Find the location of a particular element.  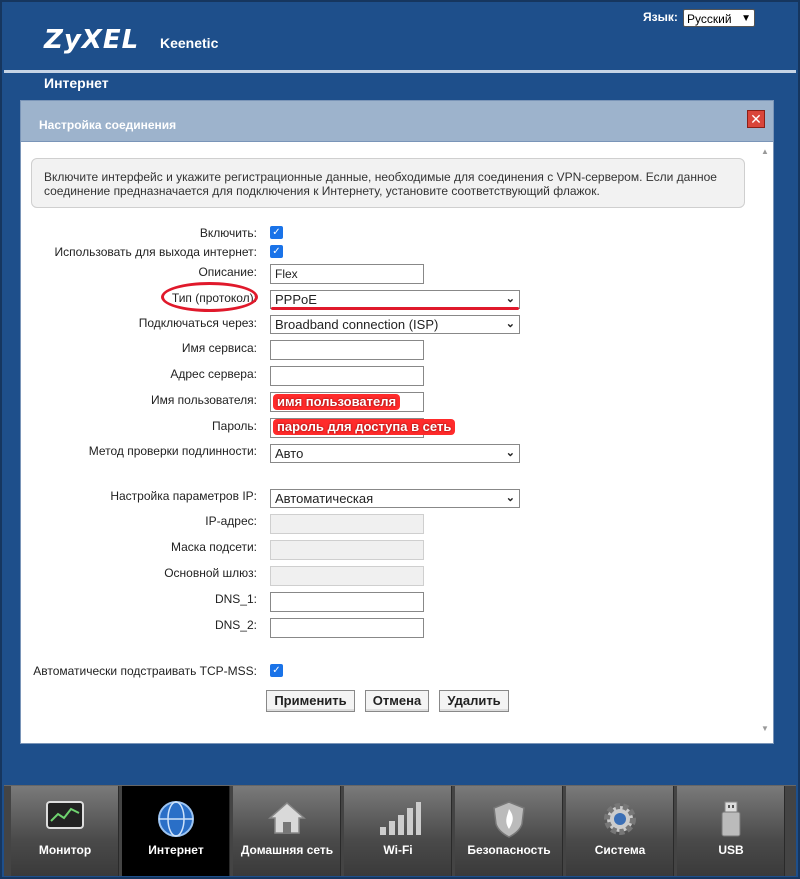

cancel-button: Отмена is located at coordinates (397, 701).